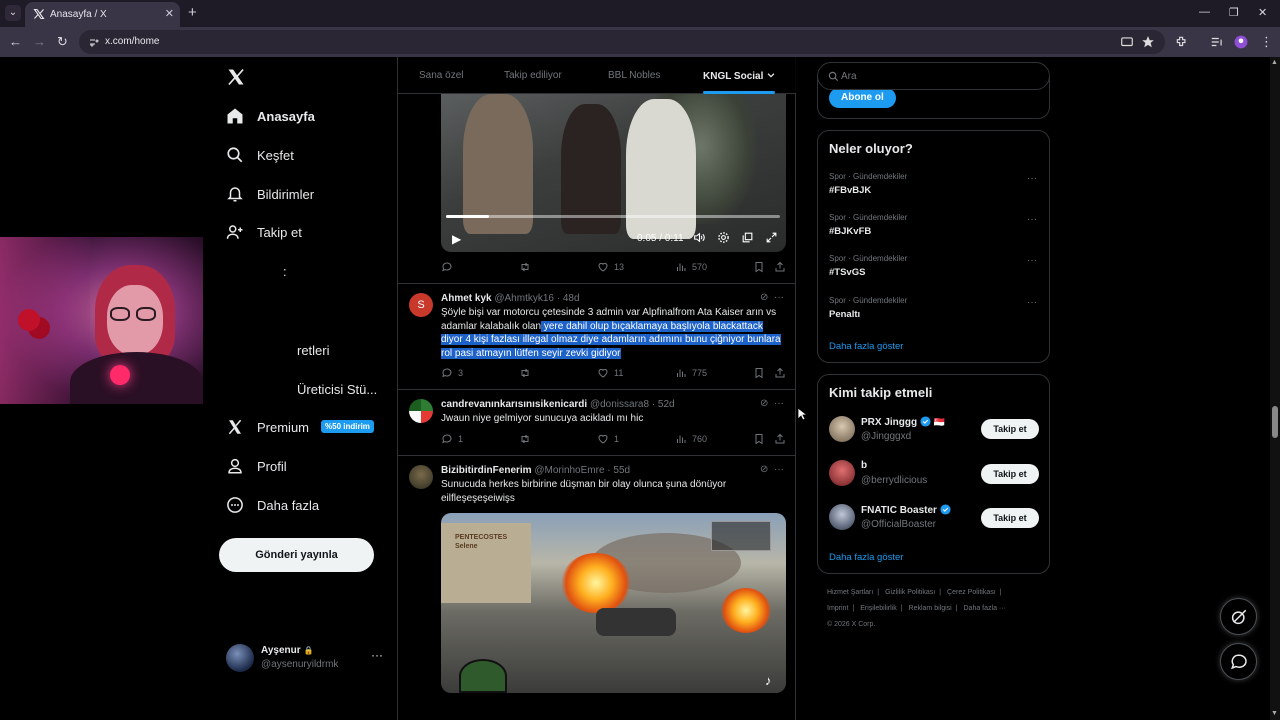  What do you see at coordinates (441, 75) in the screenshot?
I see `tab-for-you: Sana özel` at bounding box center [441, 75].